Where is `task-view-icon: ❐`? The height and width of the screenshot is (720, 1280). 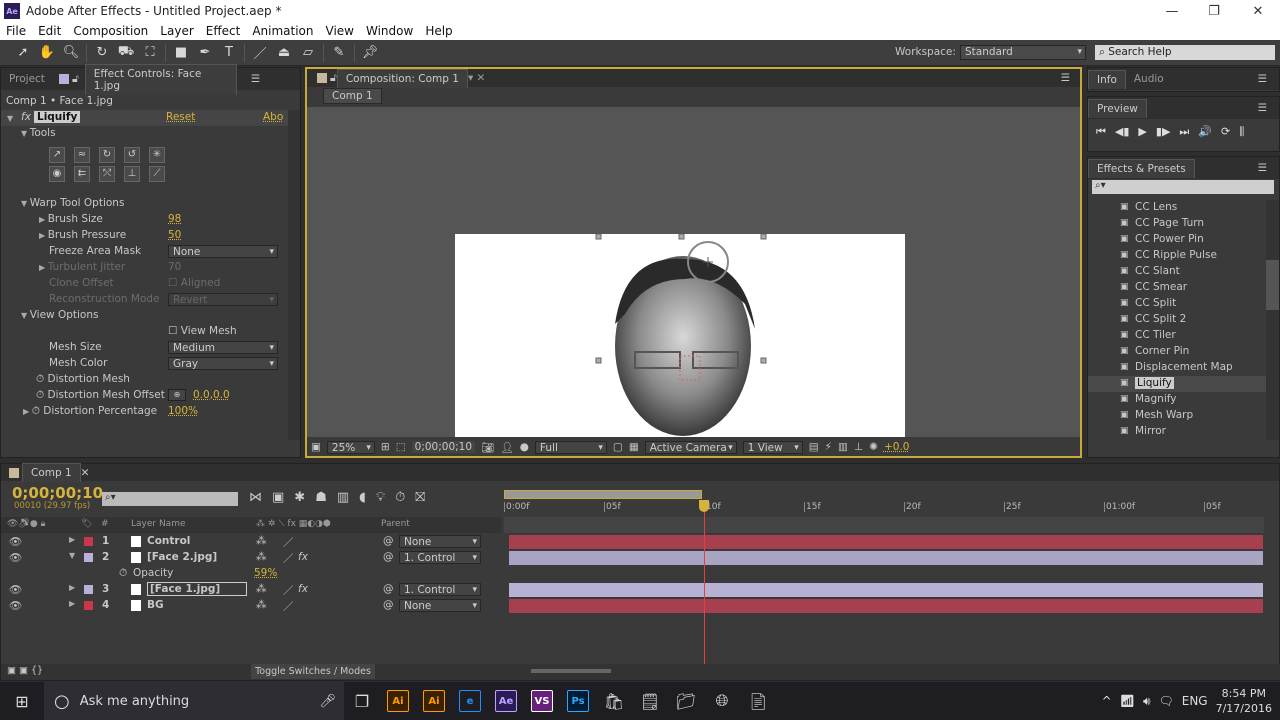
task-view-icon: ❐ is located at coordinates (362, 701).